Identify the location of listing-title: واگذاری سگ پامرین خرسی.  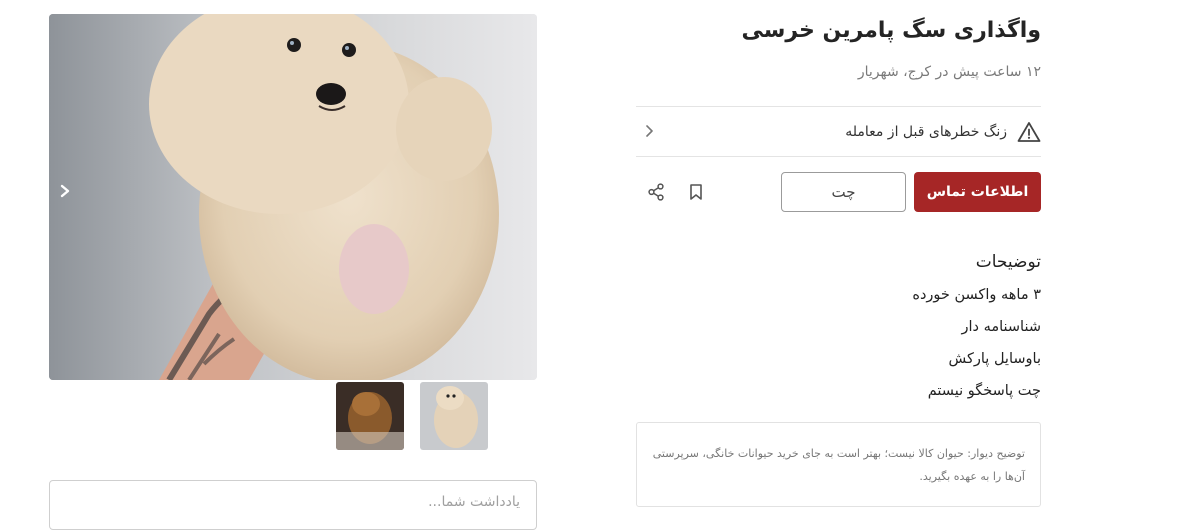
(891, 30).